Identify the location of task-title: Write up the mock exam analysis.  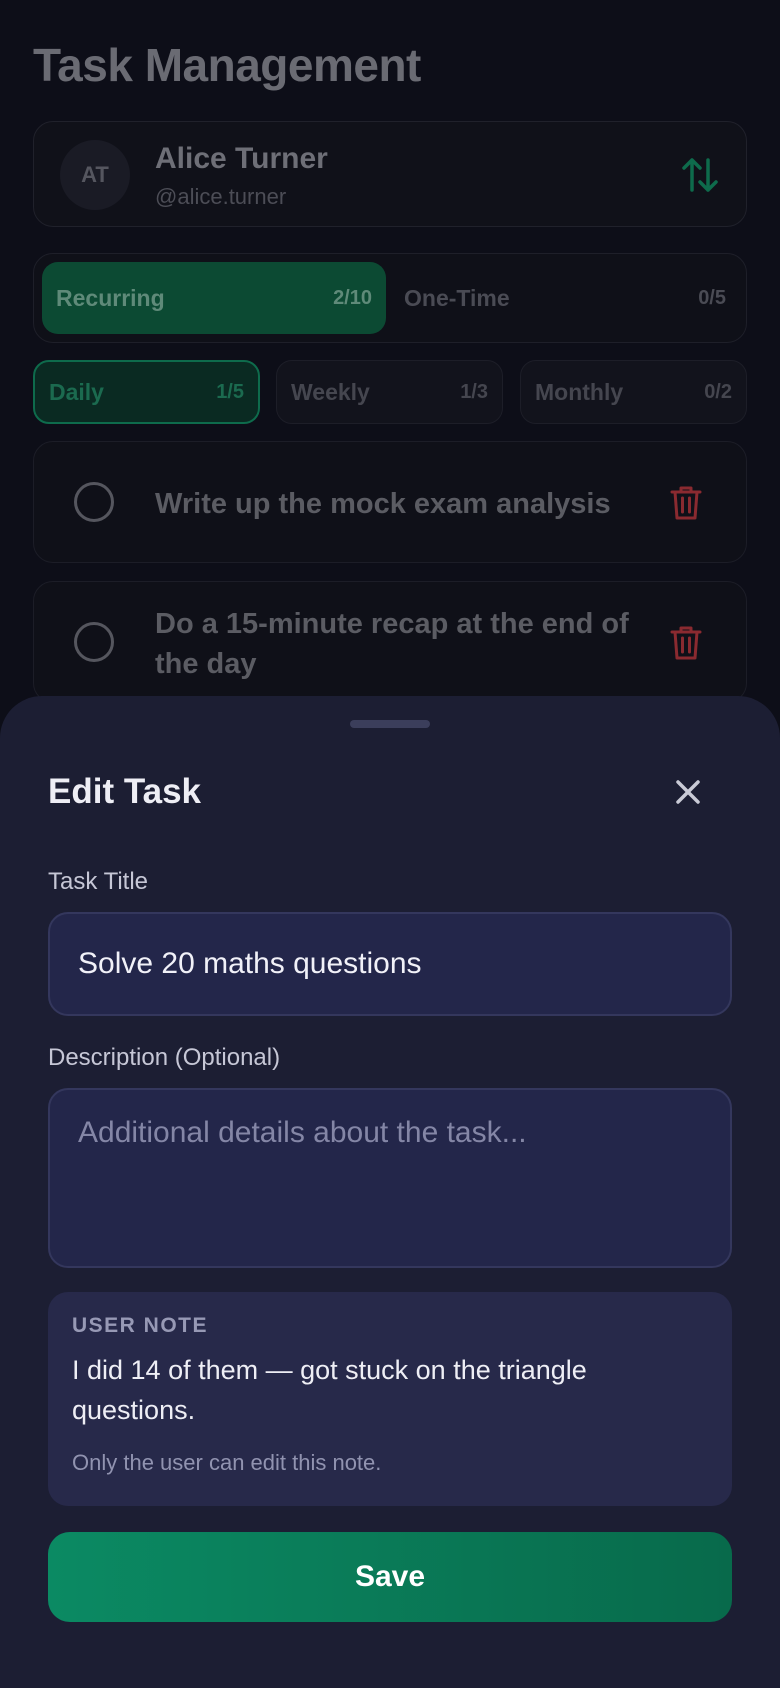
(383, 504).